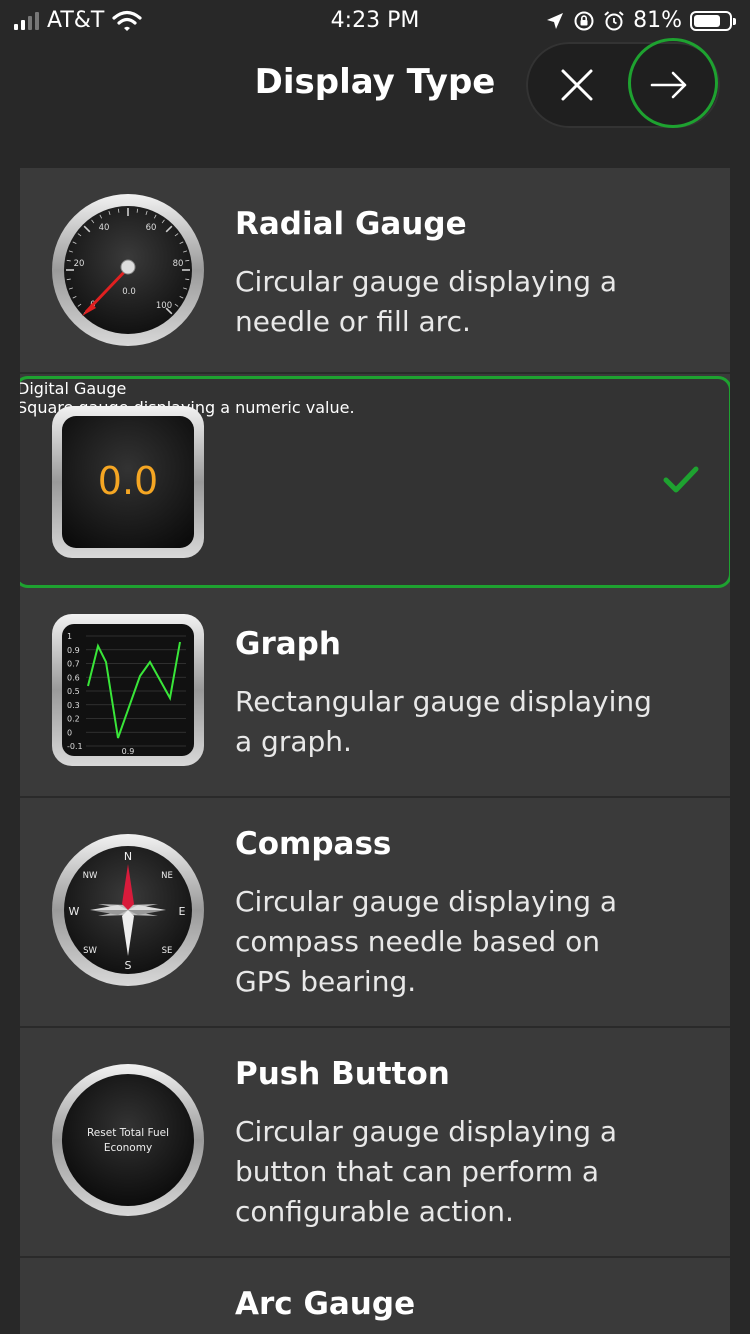 Image resolution: width=750 pixels, height=1334 pixels. I want to click on status-right-group: 81%, so click(640, 20).